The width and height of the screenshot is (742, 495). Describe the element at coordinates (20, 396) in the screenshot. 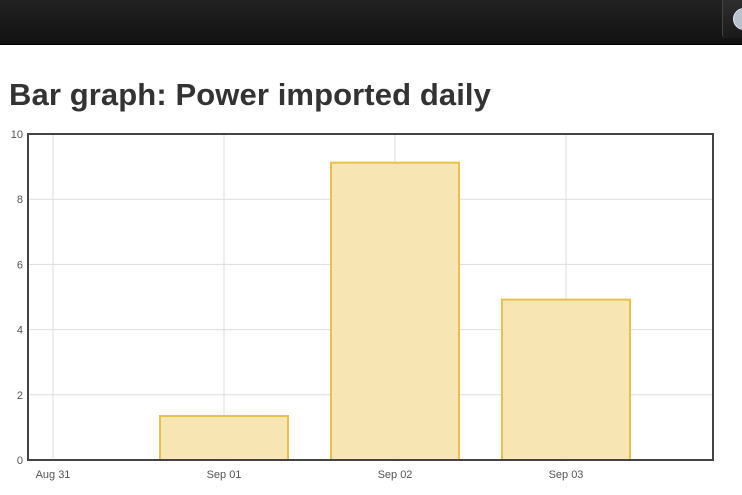

I see `y-tick-label: 2` at that location.